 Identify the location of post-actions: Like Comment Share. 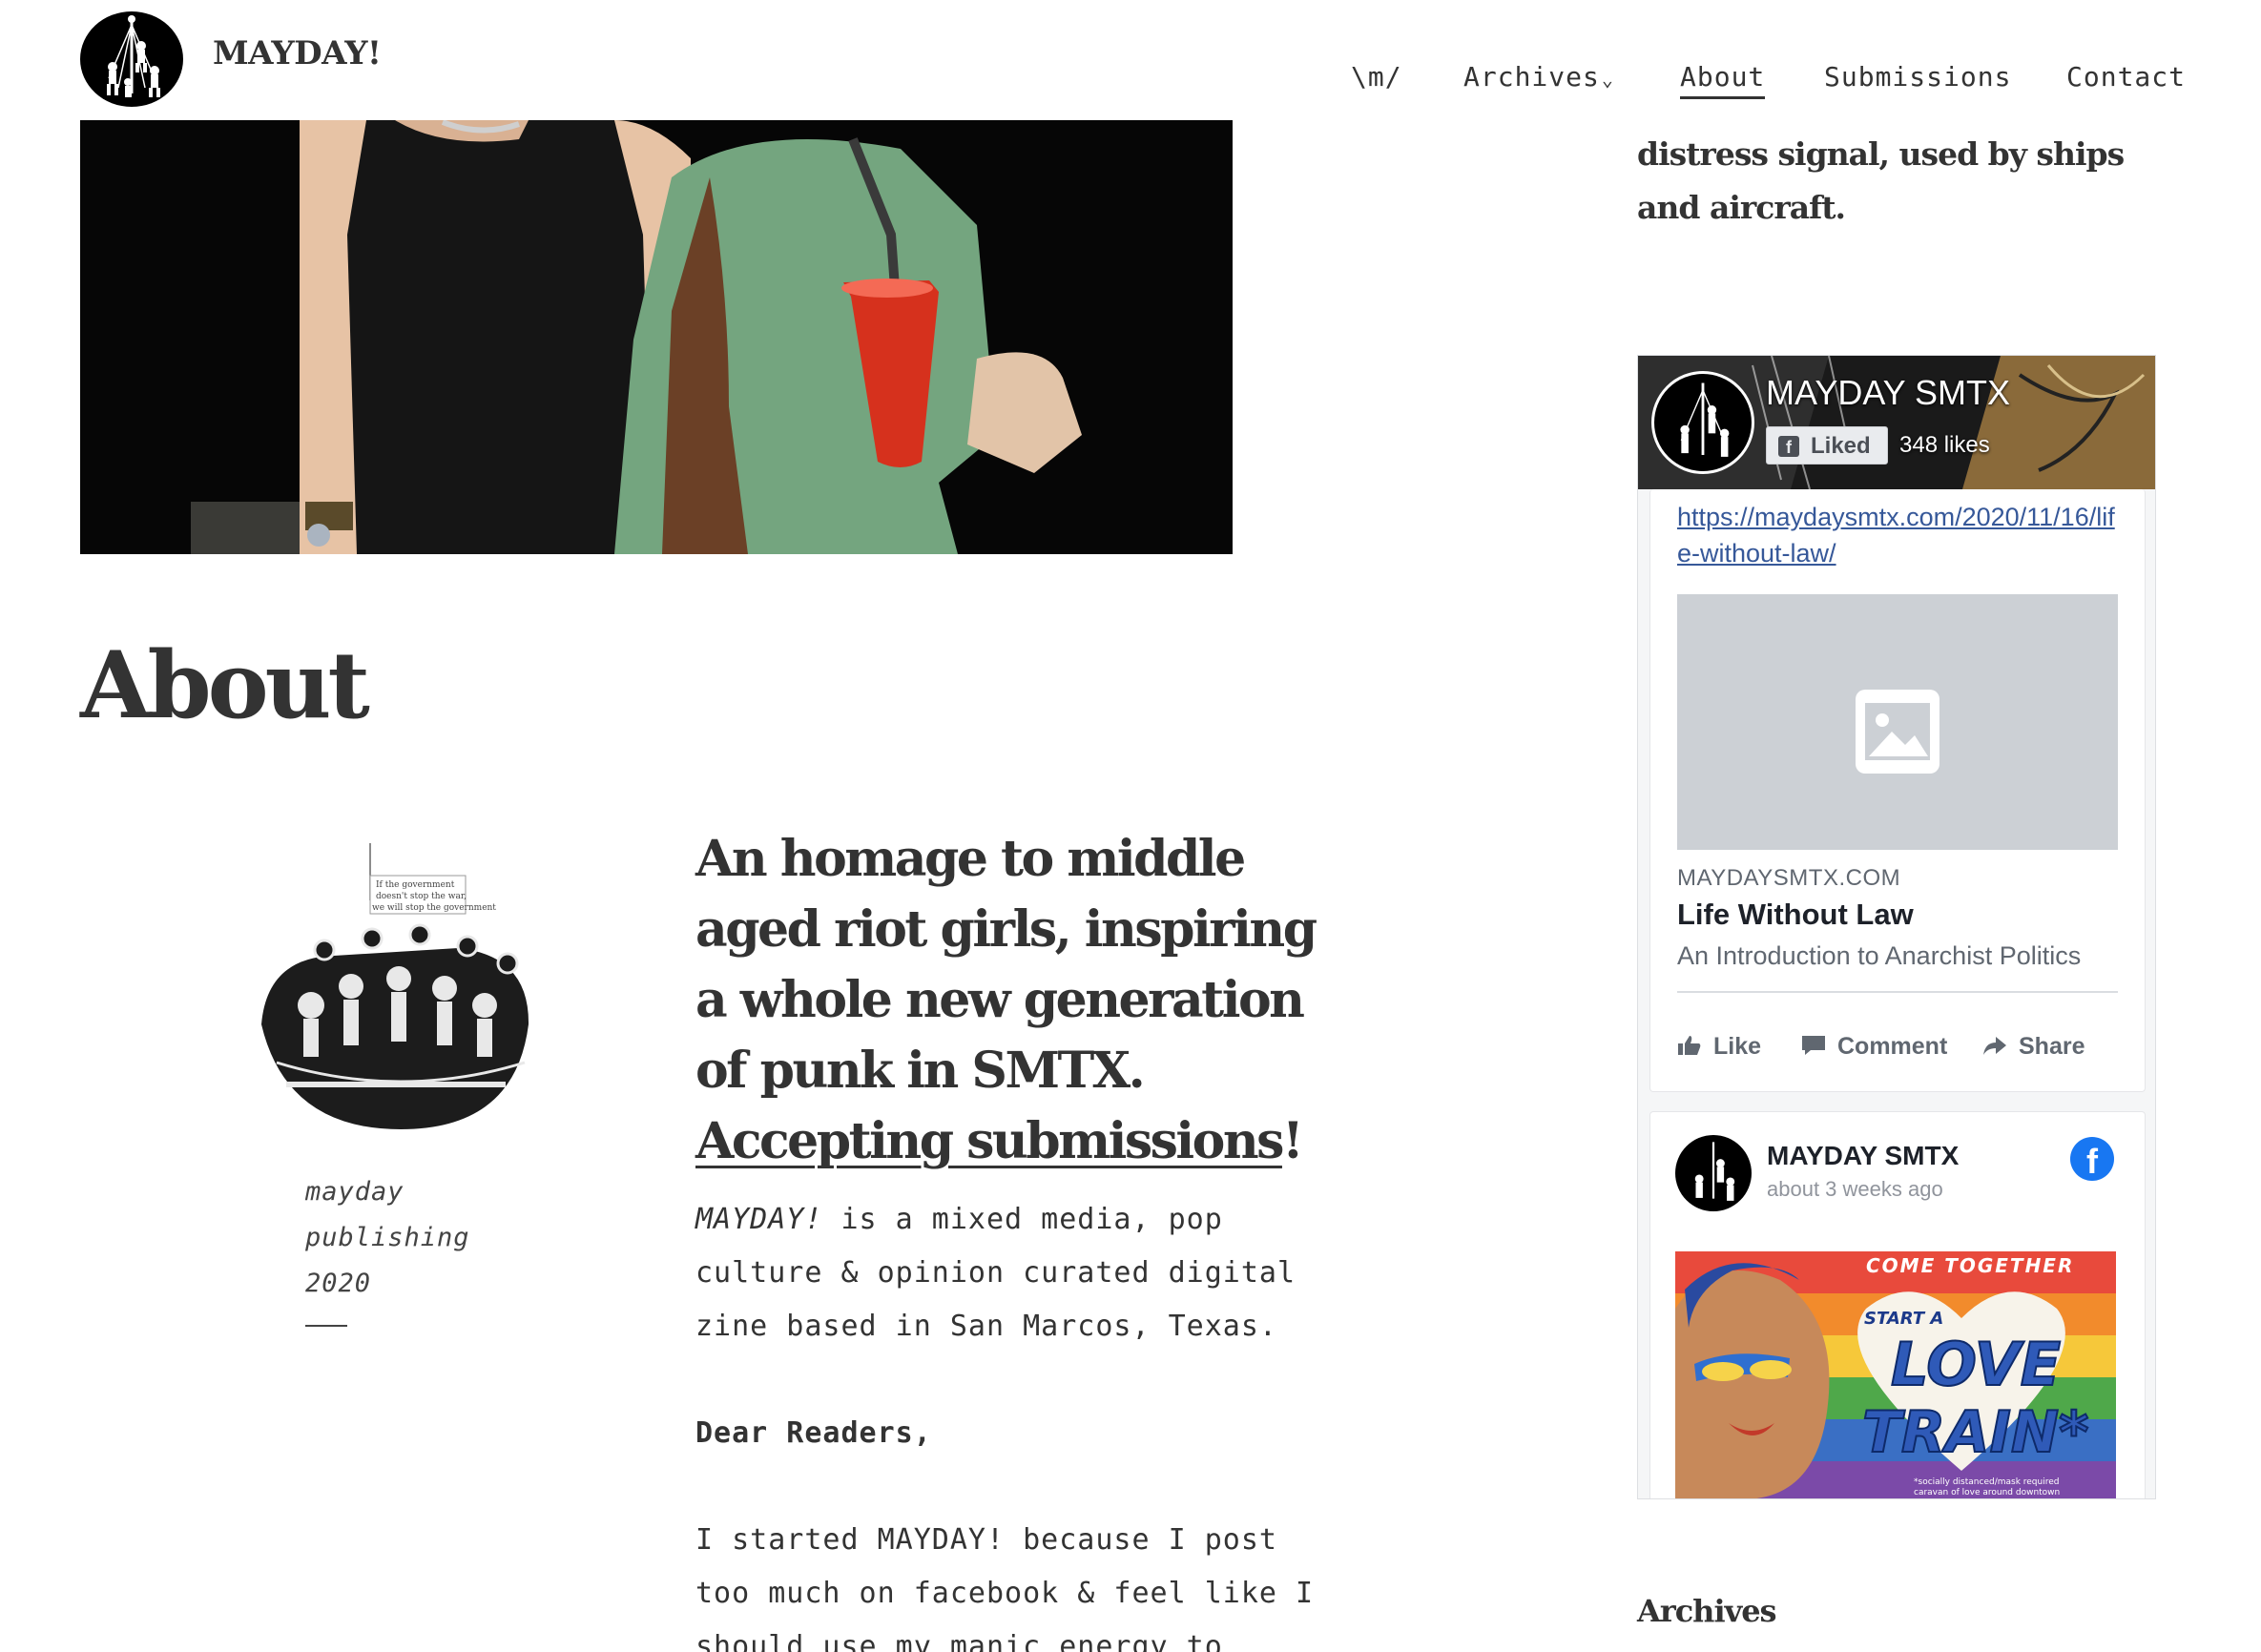
(1901, 1052).